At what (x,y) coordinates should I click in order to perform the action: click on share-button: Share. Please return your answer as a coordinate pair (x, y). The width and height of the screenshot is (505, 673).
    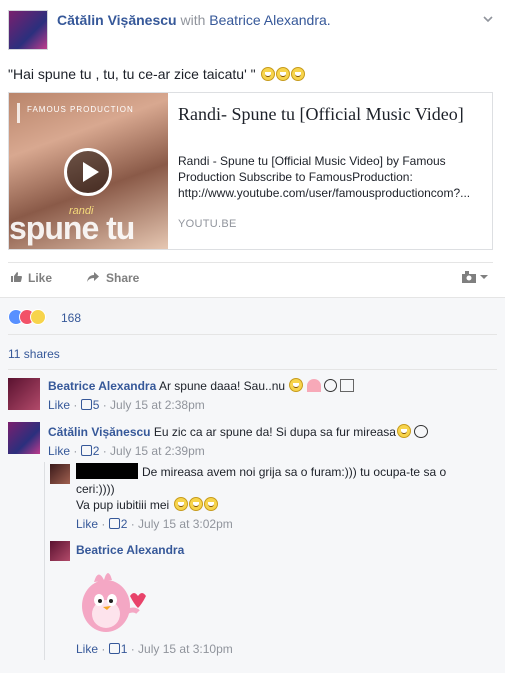
    Looking at the image, I should click on (112, 278).